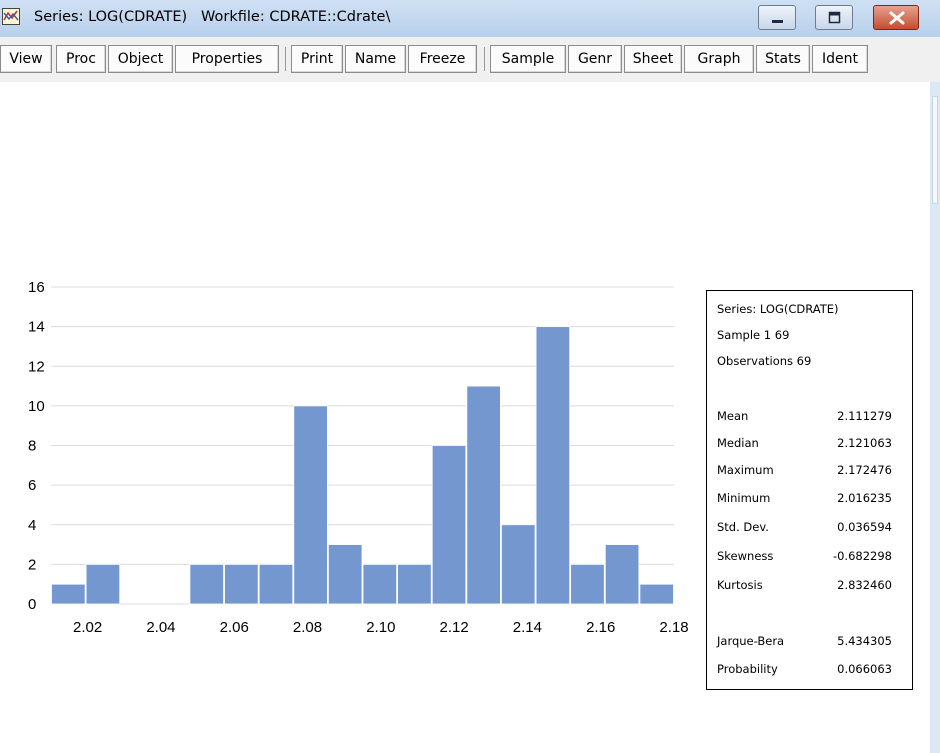 This screenshot has height=753, width=940. I want to click on stat-label: Kurtosis, so click(740, 585).